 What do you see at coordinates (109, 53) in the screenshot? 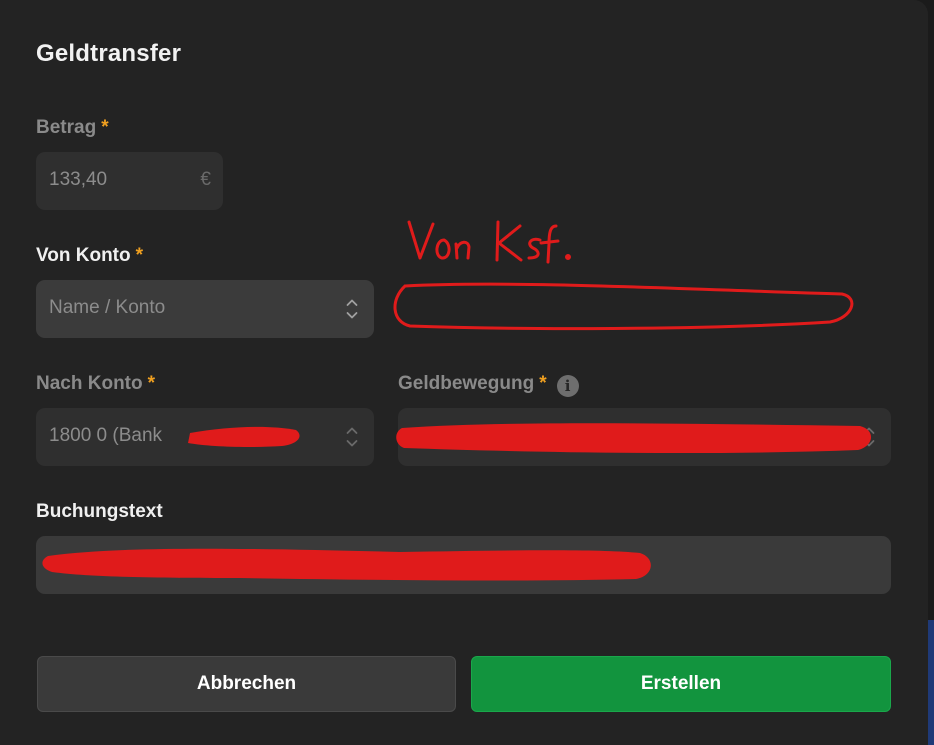
I see `dialog-title: Geldtransfer` at bounding box center [109, 53].